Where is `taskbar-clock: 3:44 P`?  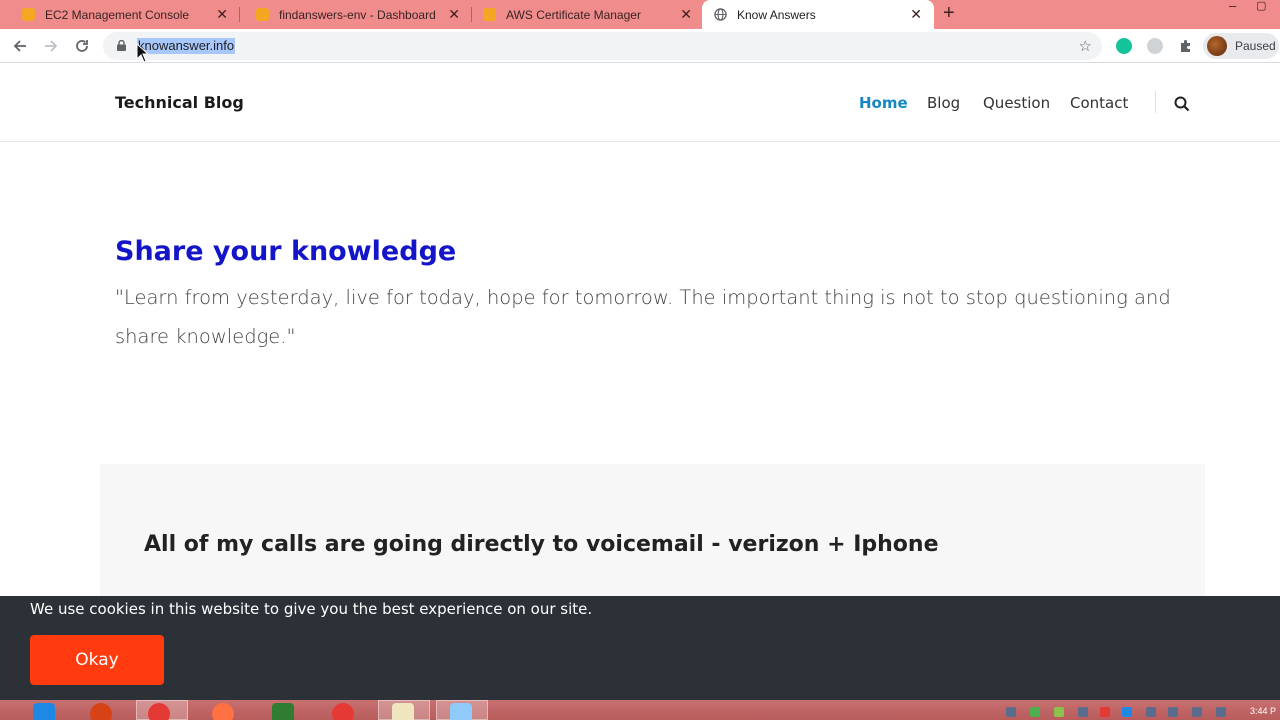 taskbar-clock: 3:44 P is located at coordinates (1263, 711).